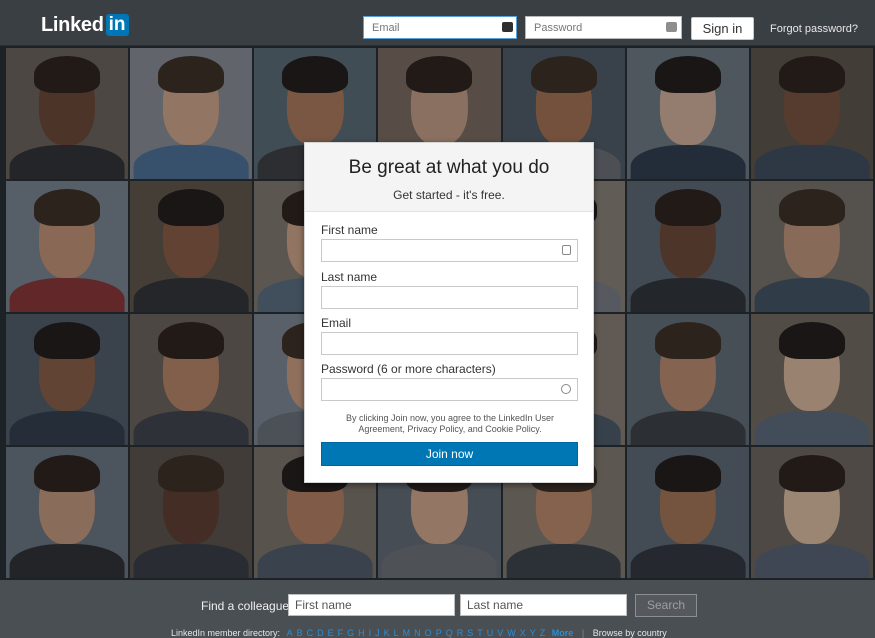  What do you see at coordinates (480, 633) in the screenshot?
I see `directory-letter-link: T` at bounding box center [480, 633].